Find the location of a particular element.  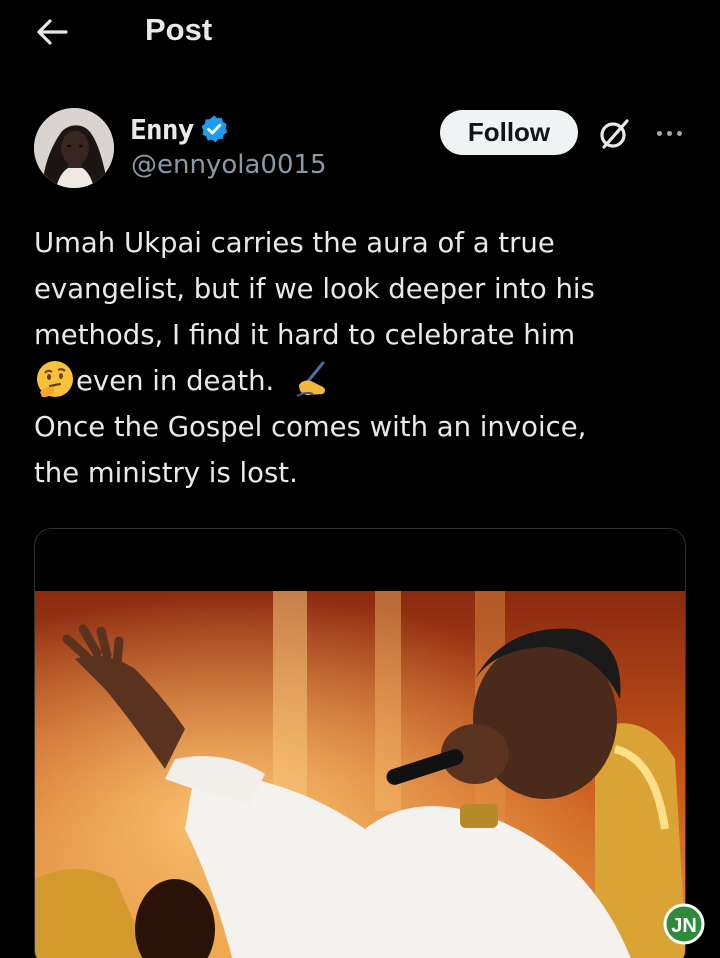

arrow-left-icon is located at coordinates (52, 32).